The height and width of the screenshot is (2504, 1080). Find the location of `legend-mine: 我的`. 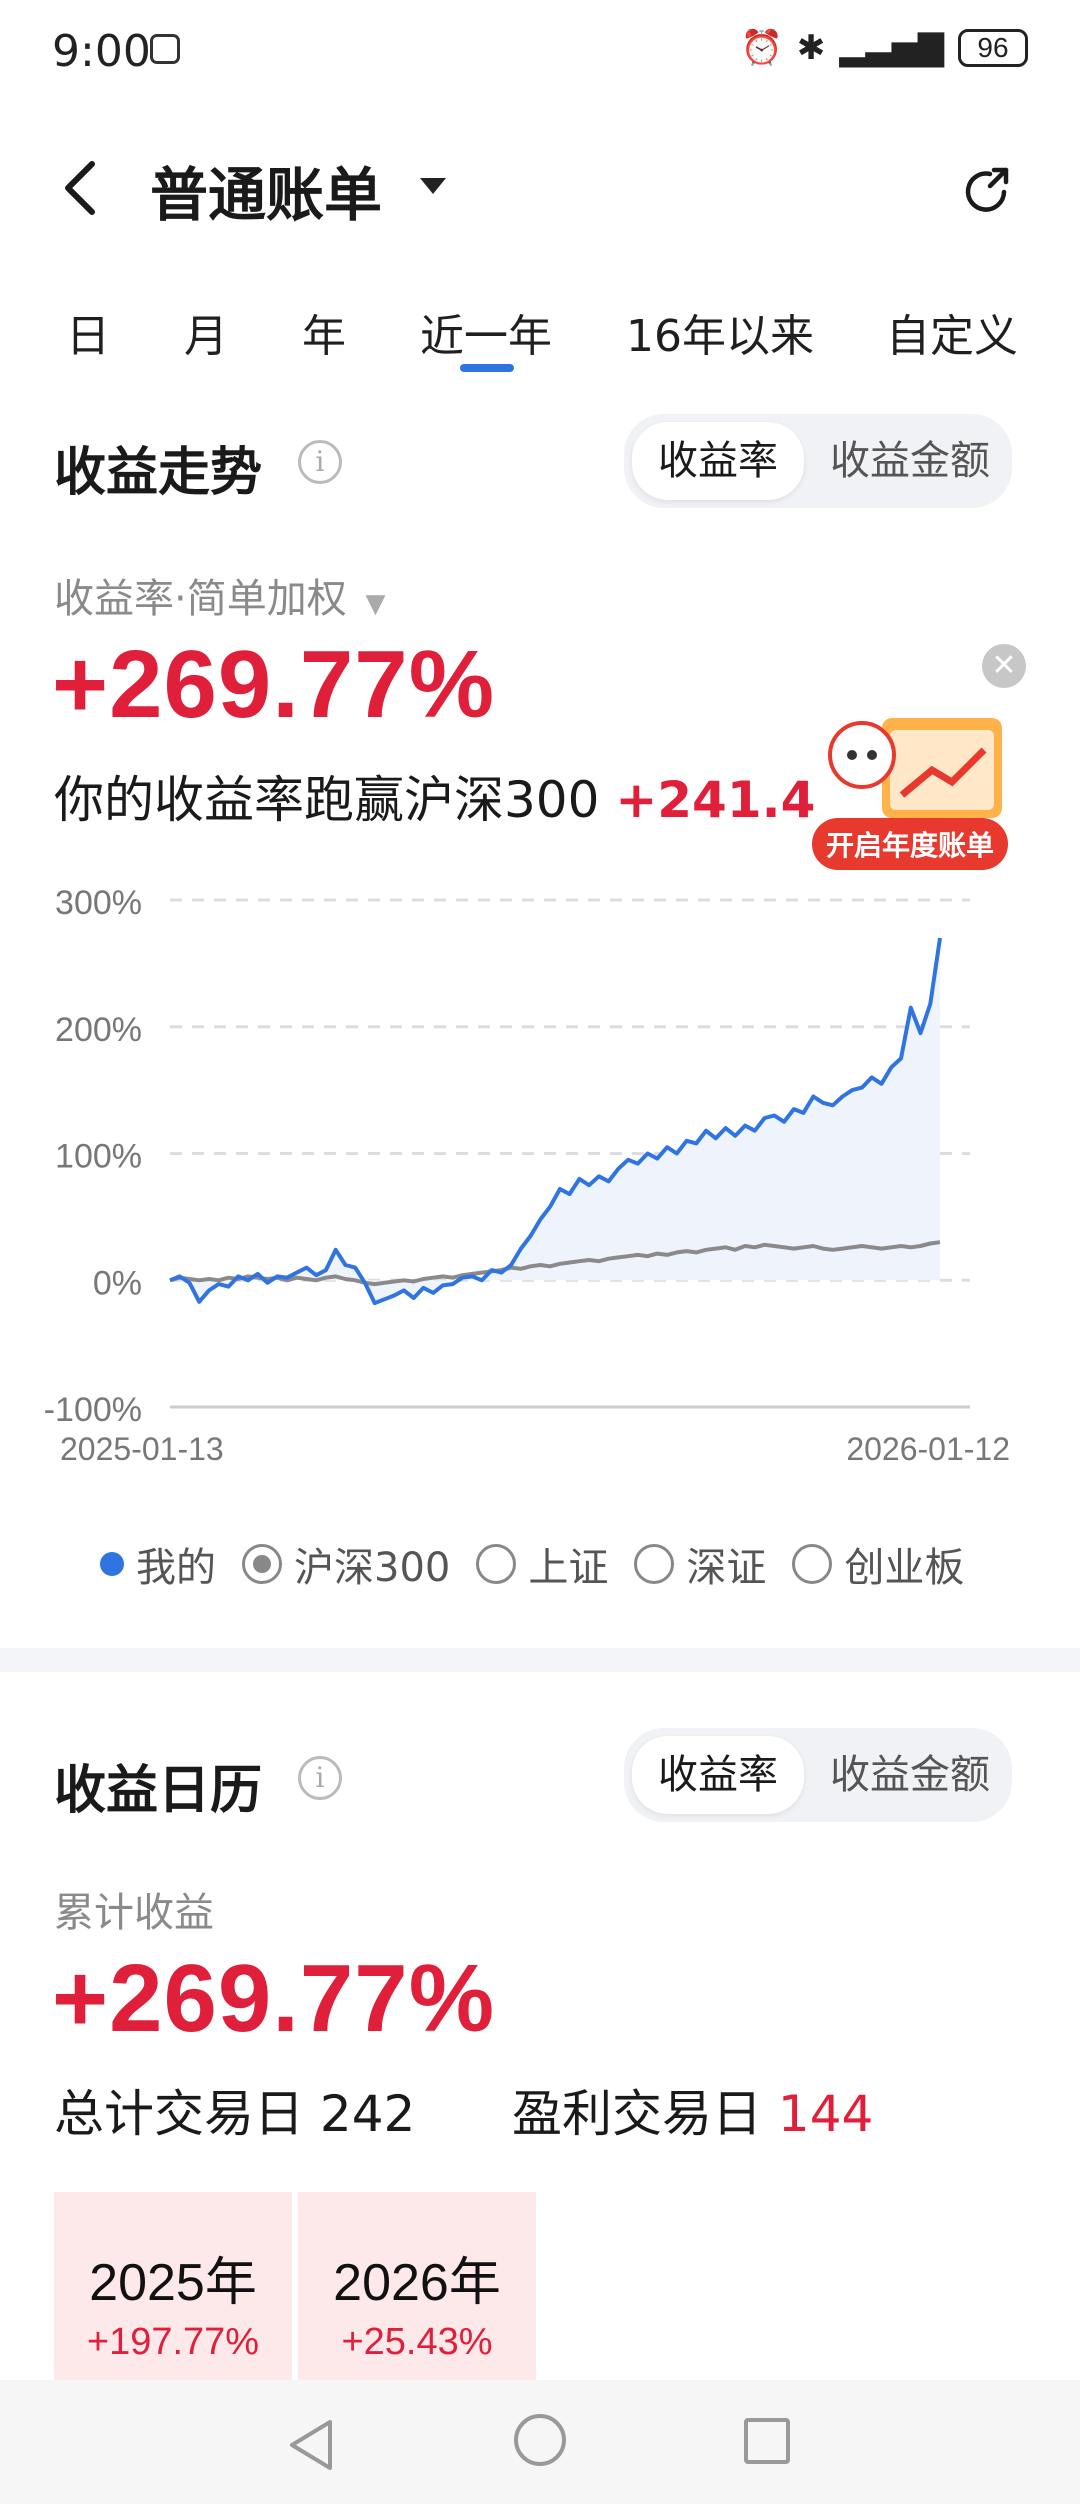

legend-mine: 我的 is located at coordinates (158, 1564).